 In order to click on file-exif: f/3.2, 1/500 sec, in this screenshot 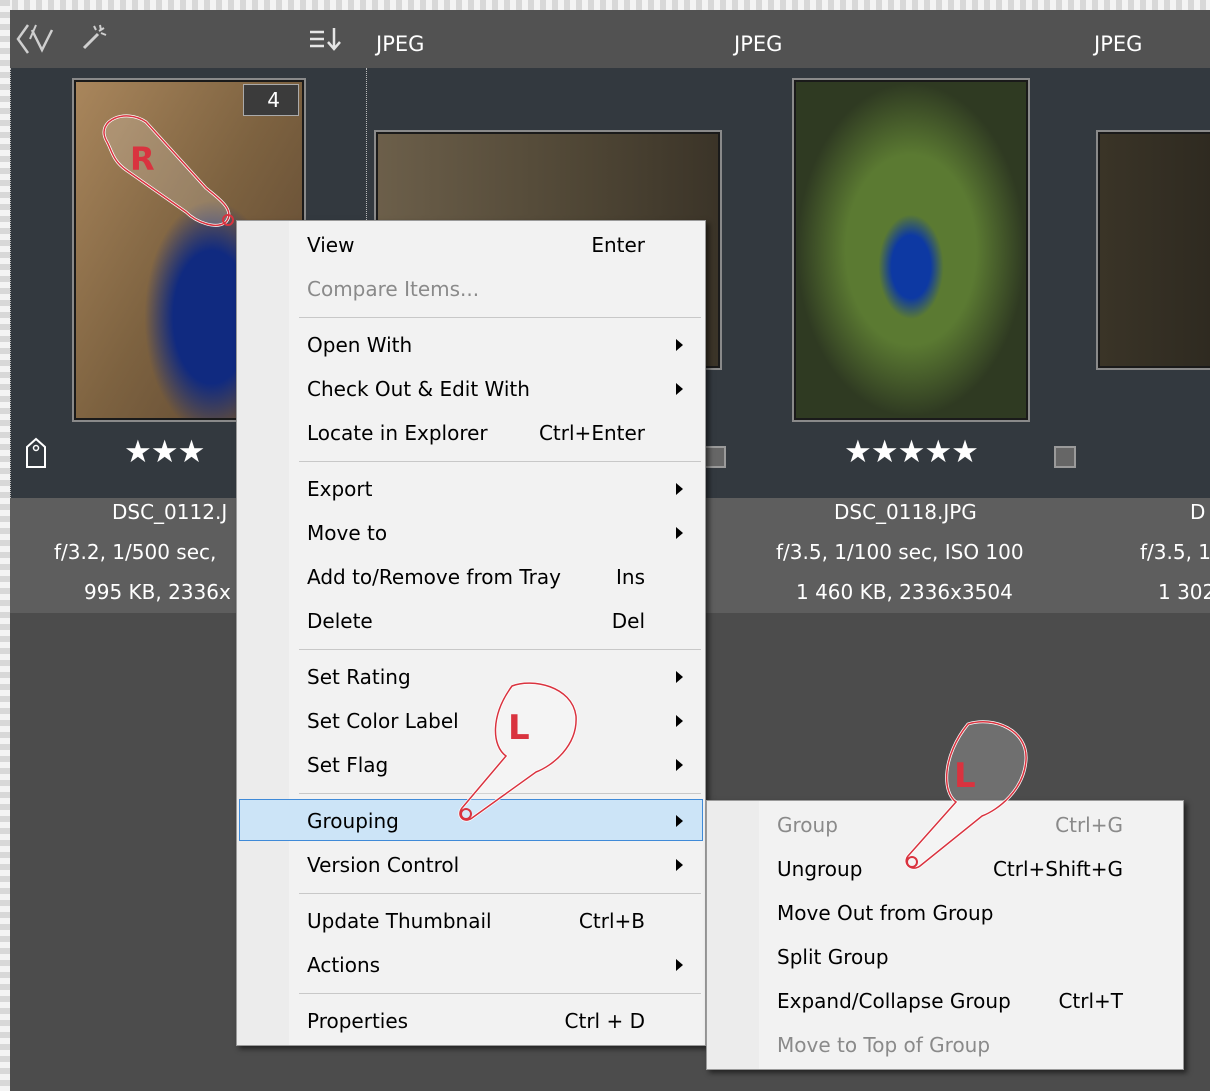, I will do `click(135, 552)`.